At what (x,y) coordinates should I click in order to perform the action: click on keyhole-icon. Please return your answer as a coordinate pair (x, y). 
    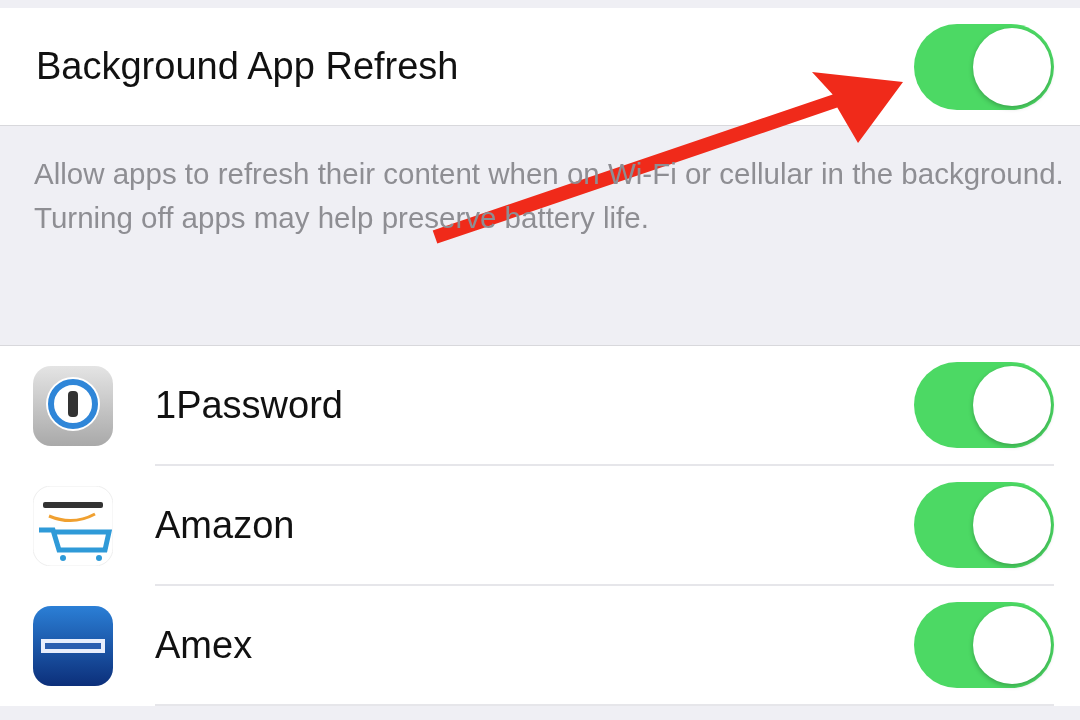
    Looking at the image, I should click on (73, 406).